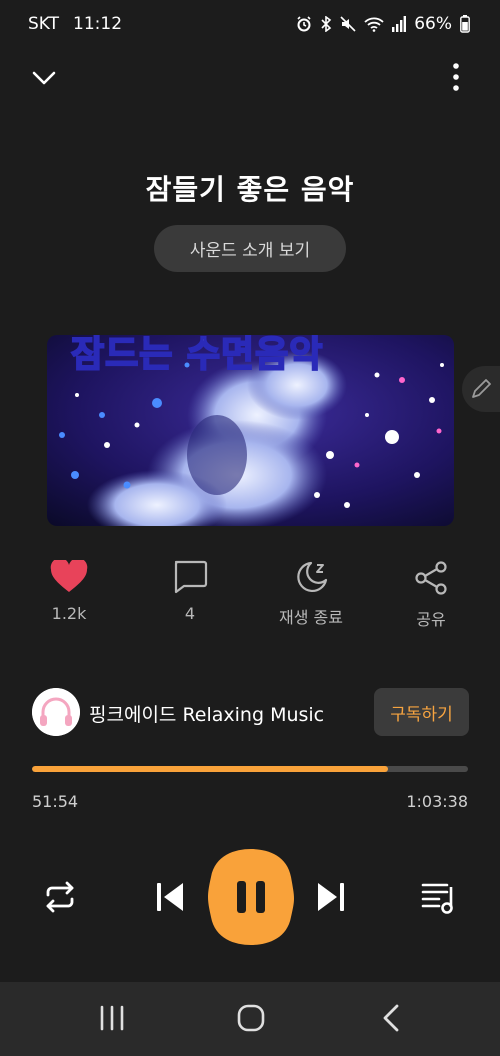 Image resolution: width=500 pixels, height=1056 pixels. I want to click on more-options-button, so click(456, 77).